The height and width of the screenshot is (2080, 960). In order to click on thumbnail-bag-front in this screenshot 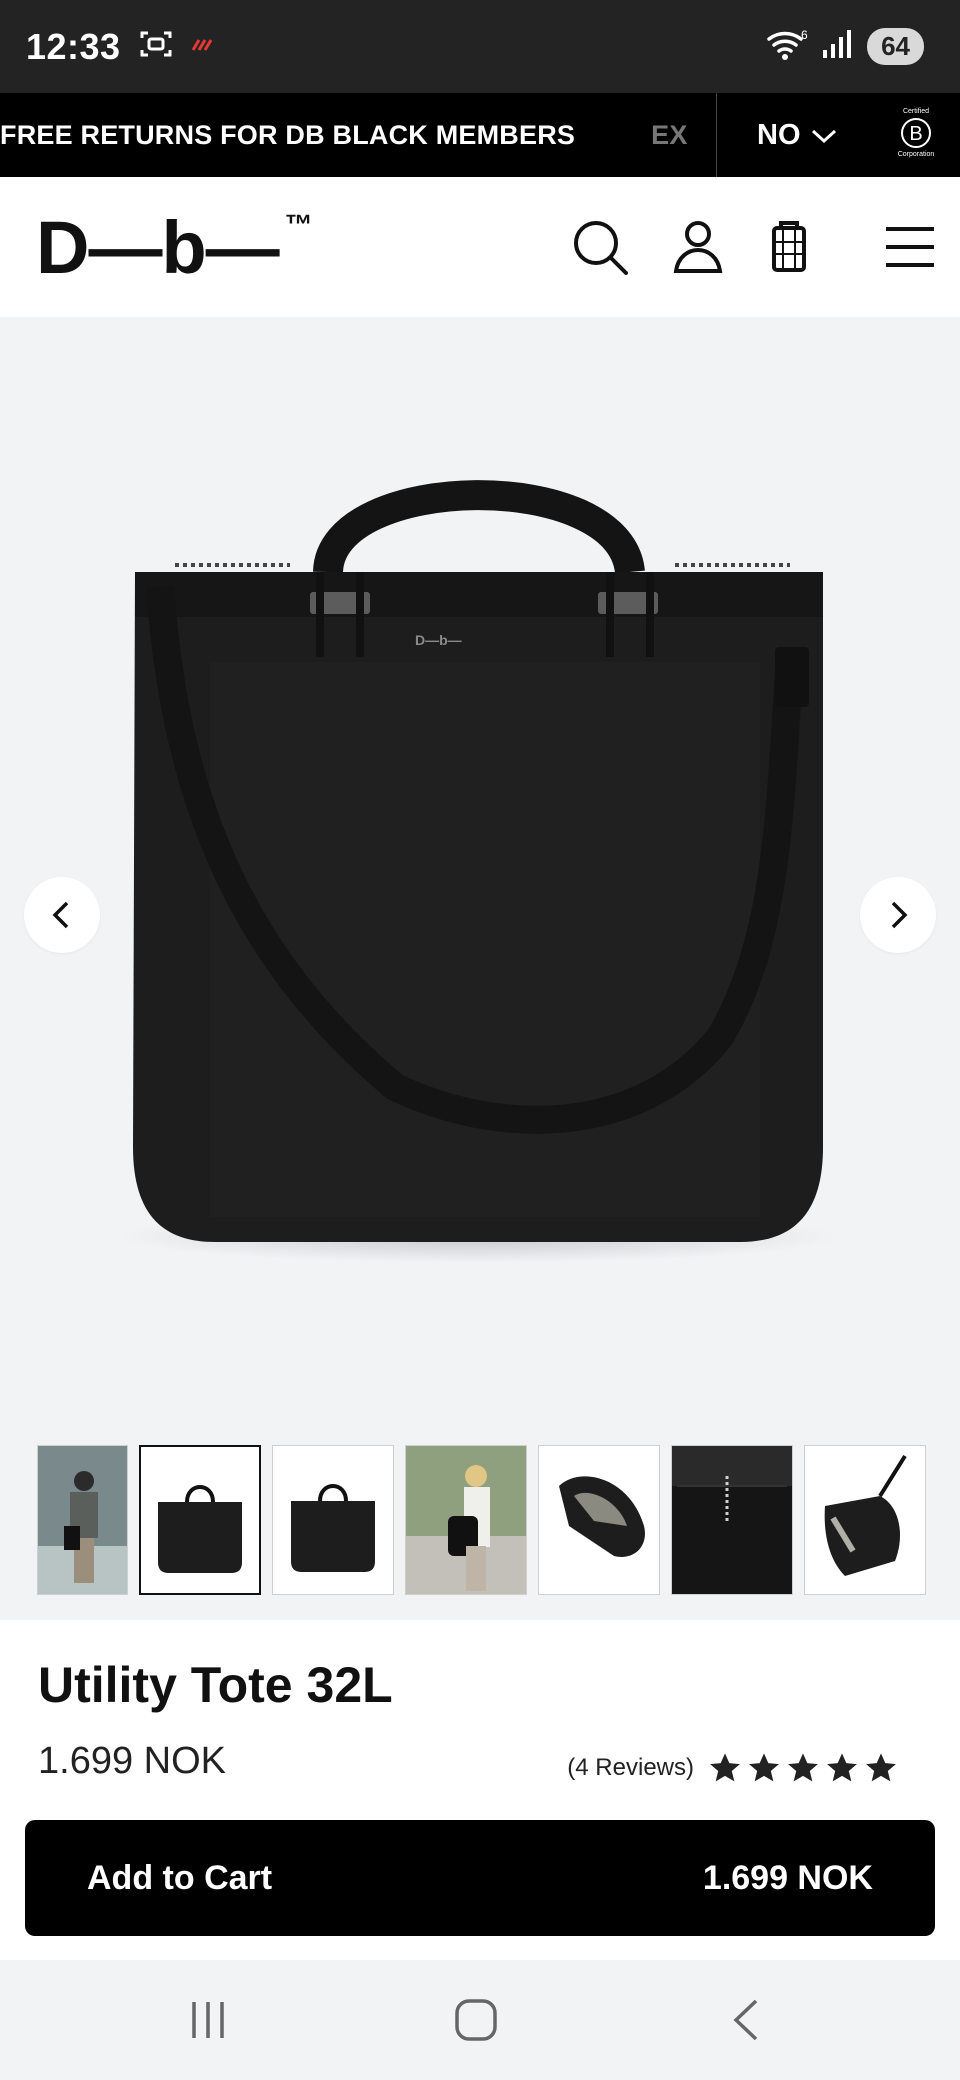, I will do `click(200, 1520)`.